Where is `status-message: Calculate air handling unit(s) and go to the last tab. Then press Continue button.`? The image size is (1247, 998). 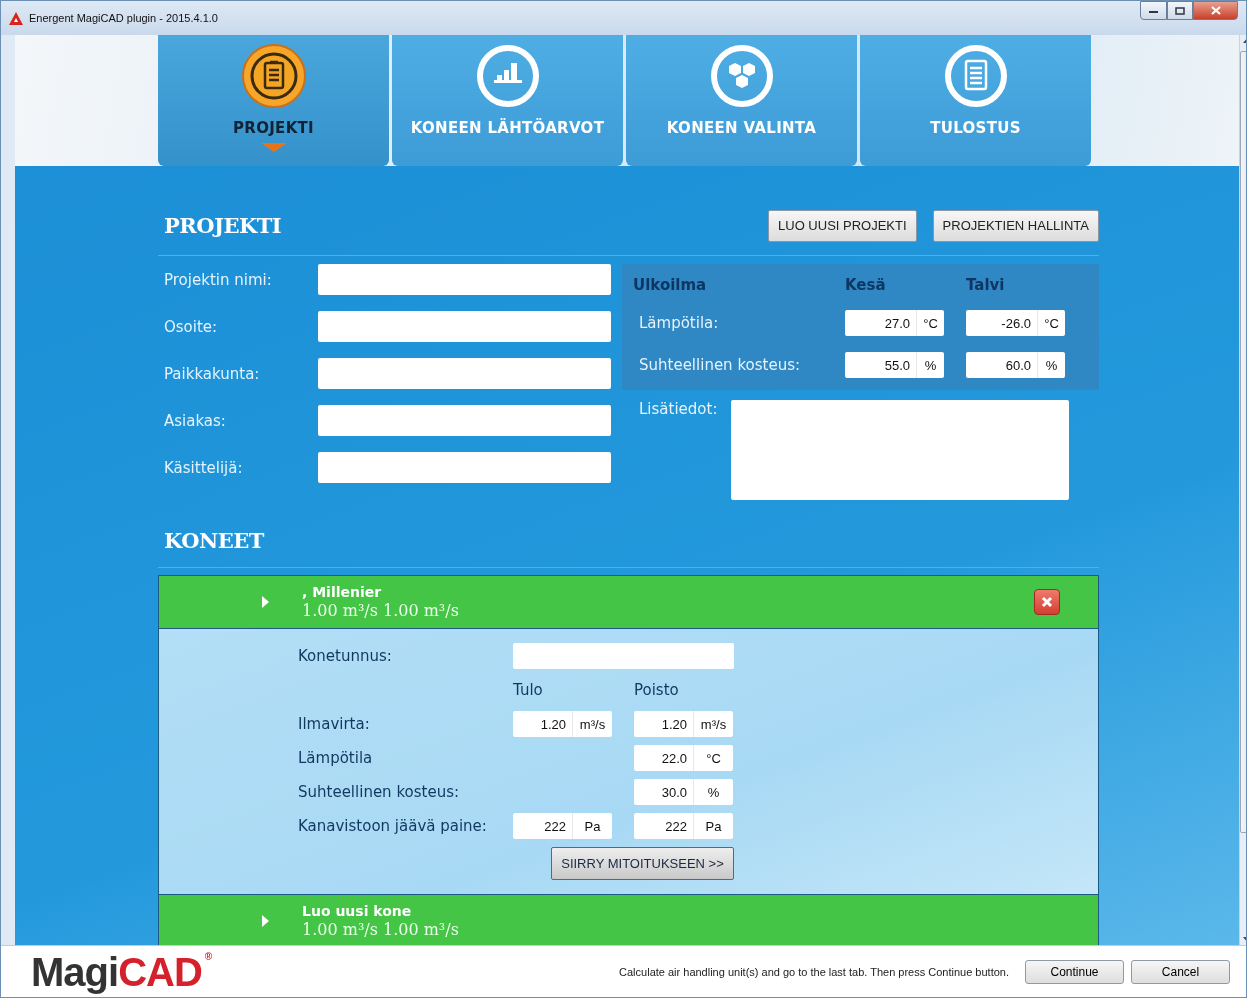
status-message: Calculate air handling unit(s) and go to the last tab. Then press Continue button. is located at coordinates (814, 971).